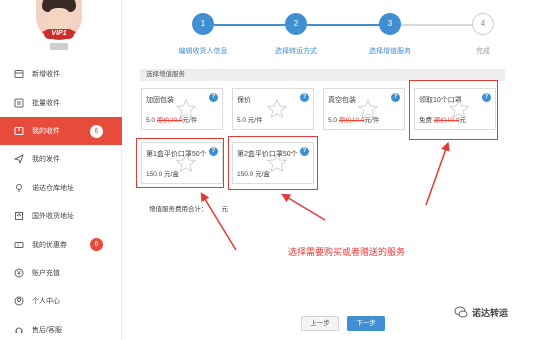 The height and width of the screenshot is (340, 545). What do you see at coordinates (53, 188) in the screenshot?
I see `sidebar-item-label: 诺达仓库地址` at bounding box center [53, 188].